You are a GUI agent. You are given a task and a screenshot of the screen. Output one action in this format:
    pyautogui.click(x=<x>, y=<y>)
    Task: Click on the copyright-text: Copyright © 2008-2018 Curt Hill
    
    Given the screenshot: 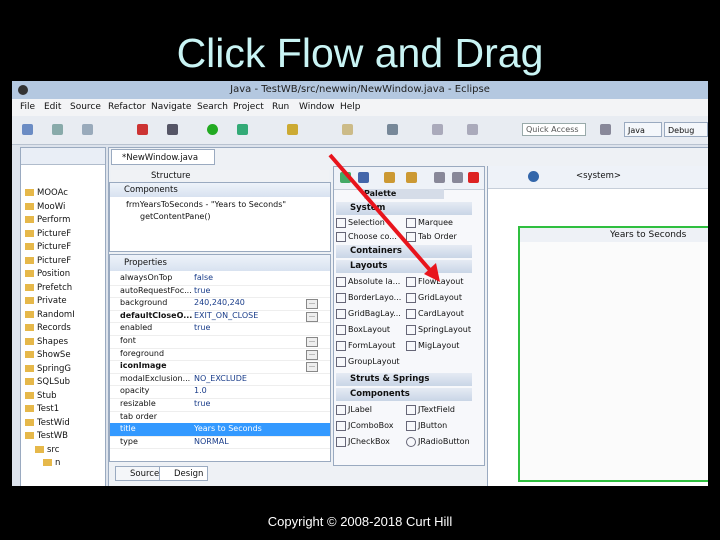 What is the action you would take?
    pyautogui.click(x=360, y=521)
    